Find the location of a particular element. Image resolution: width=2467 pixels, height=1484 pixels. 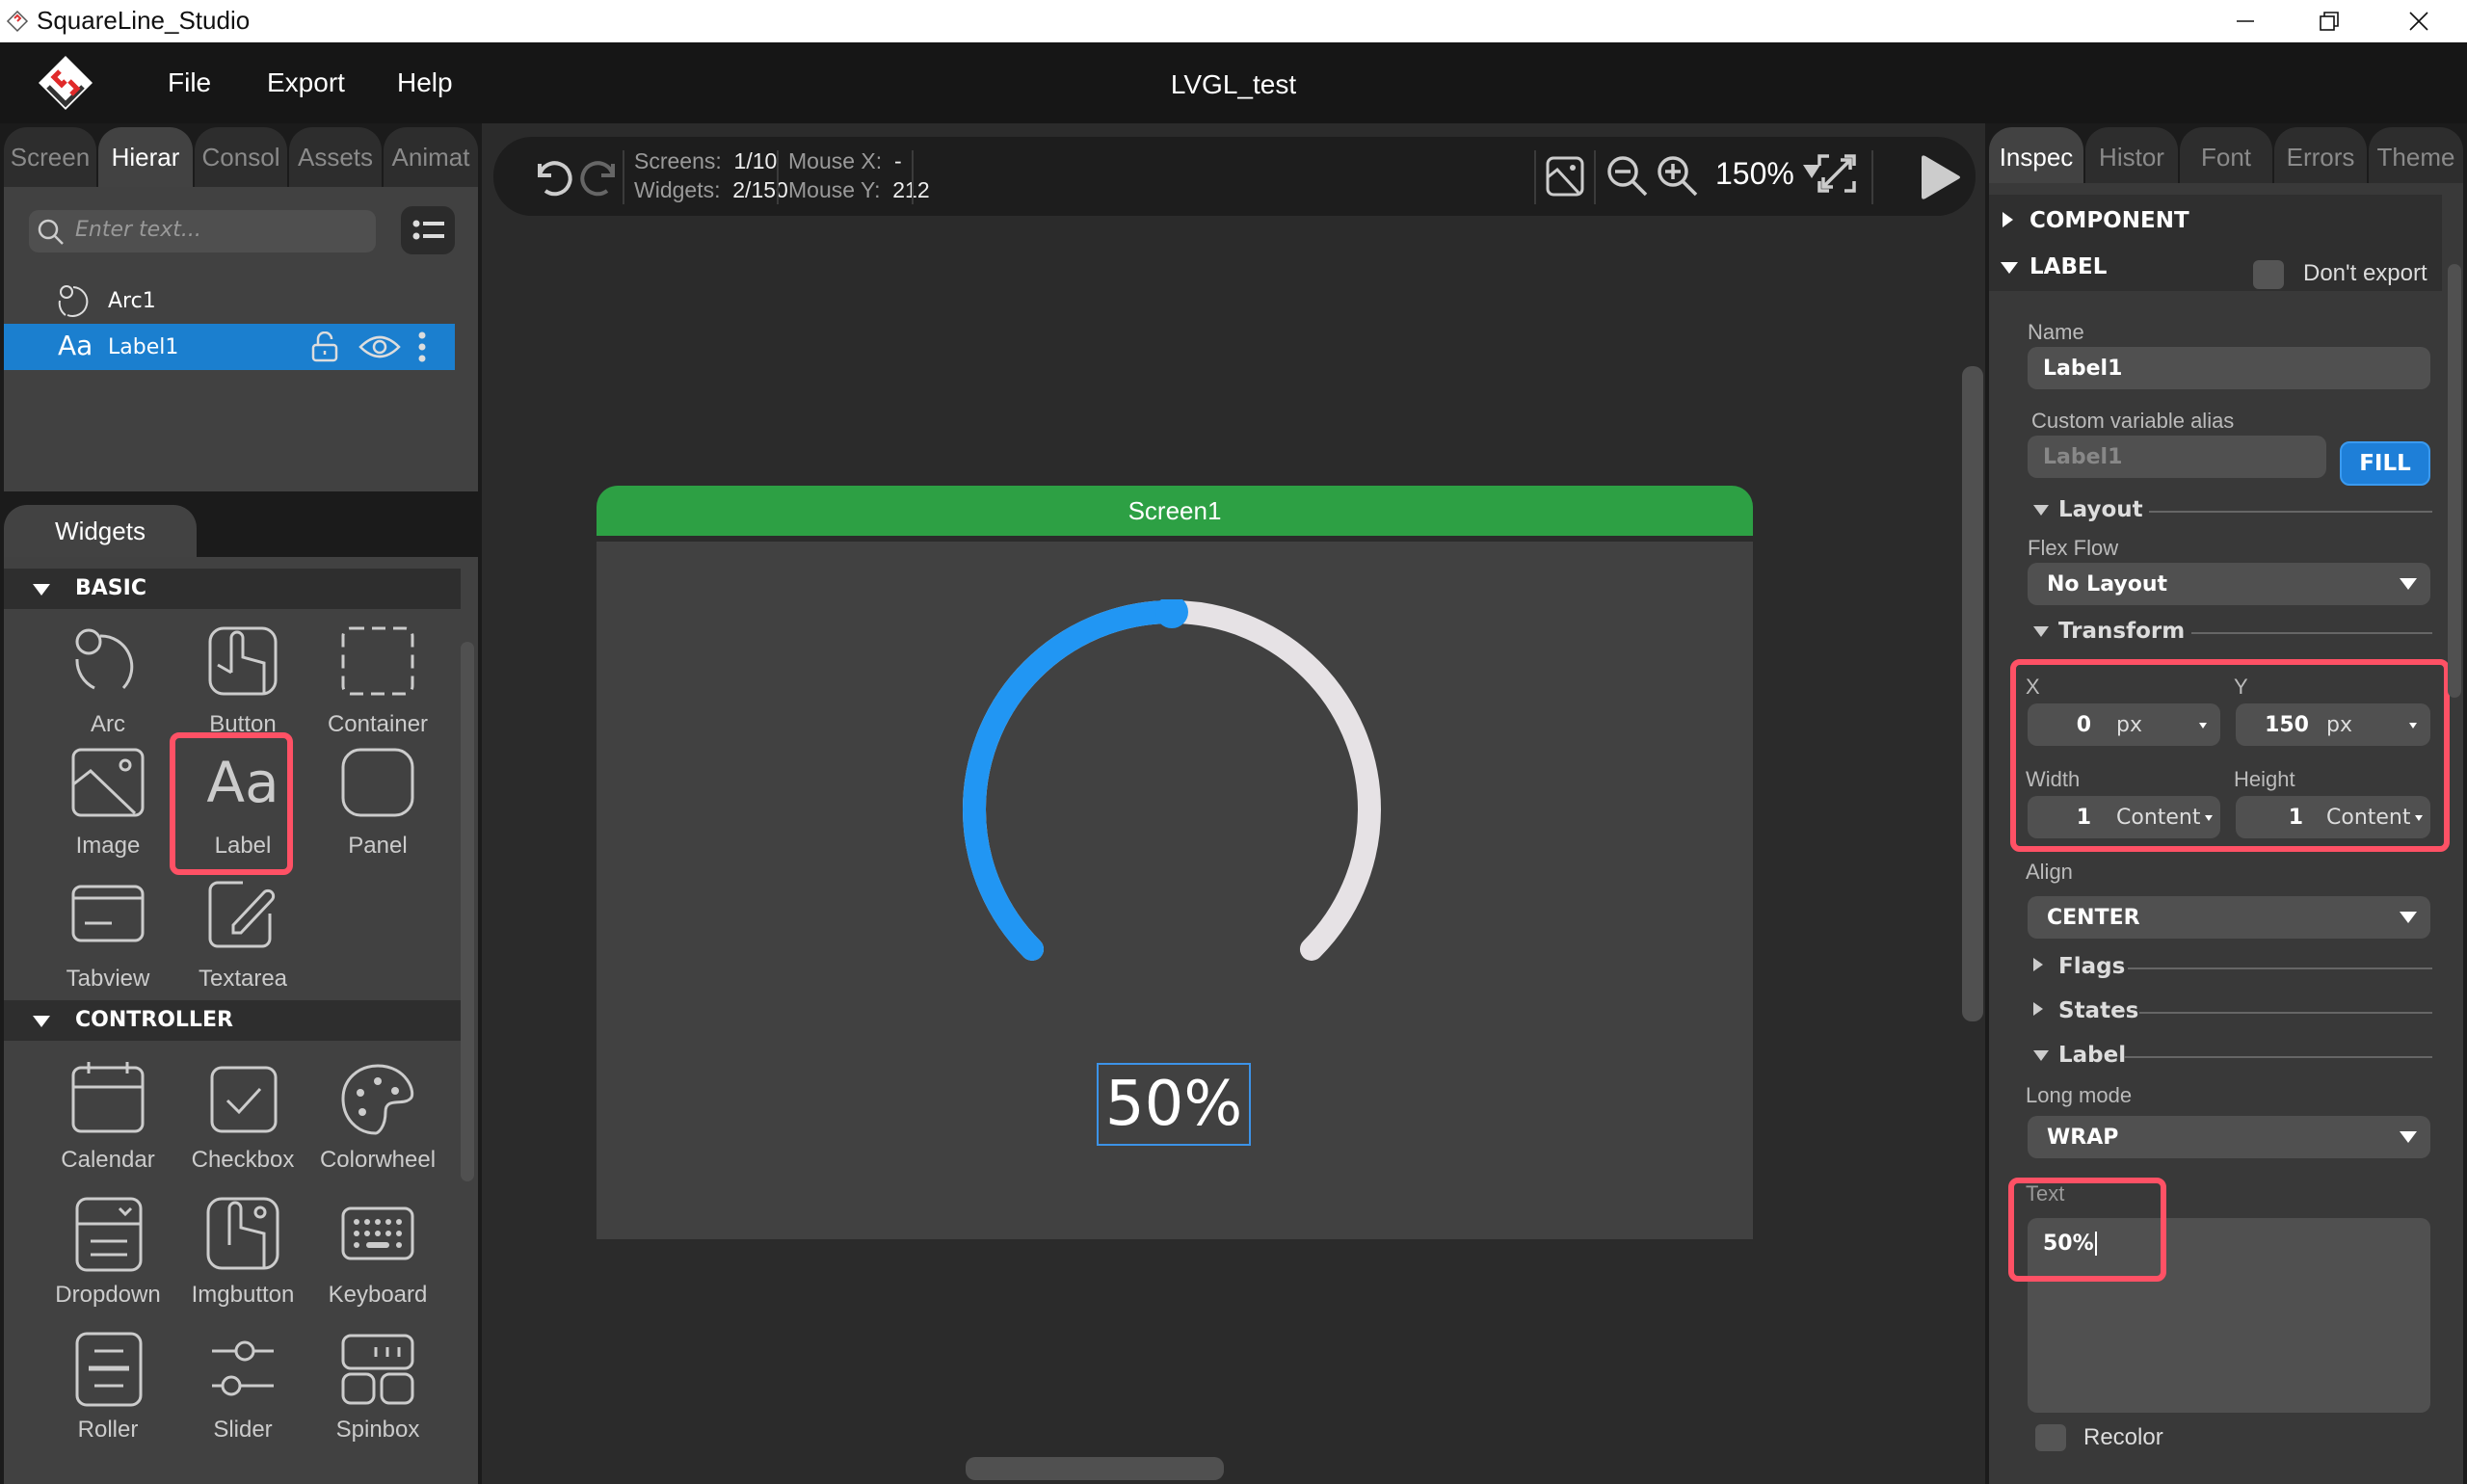

component-title: COMPONENT is located at coordinates (2109, 220).